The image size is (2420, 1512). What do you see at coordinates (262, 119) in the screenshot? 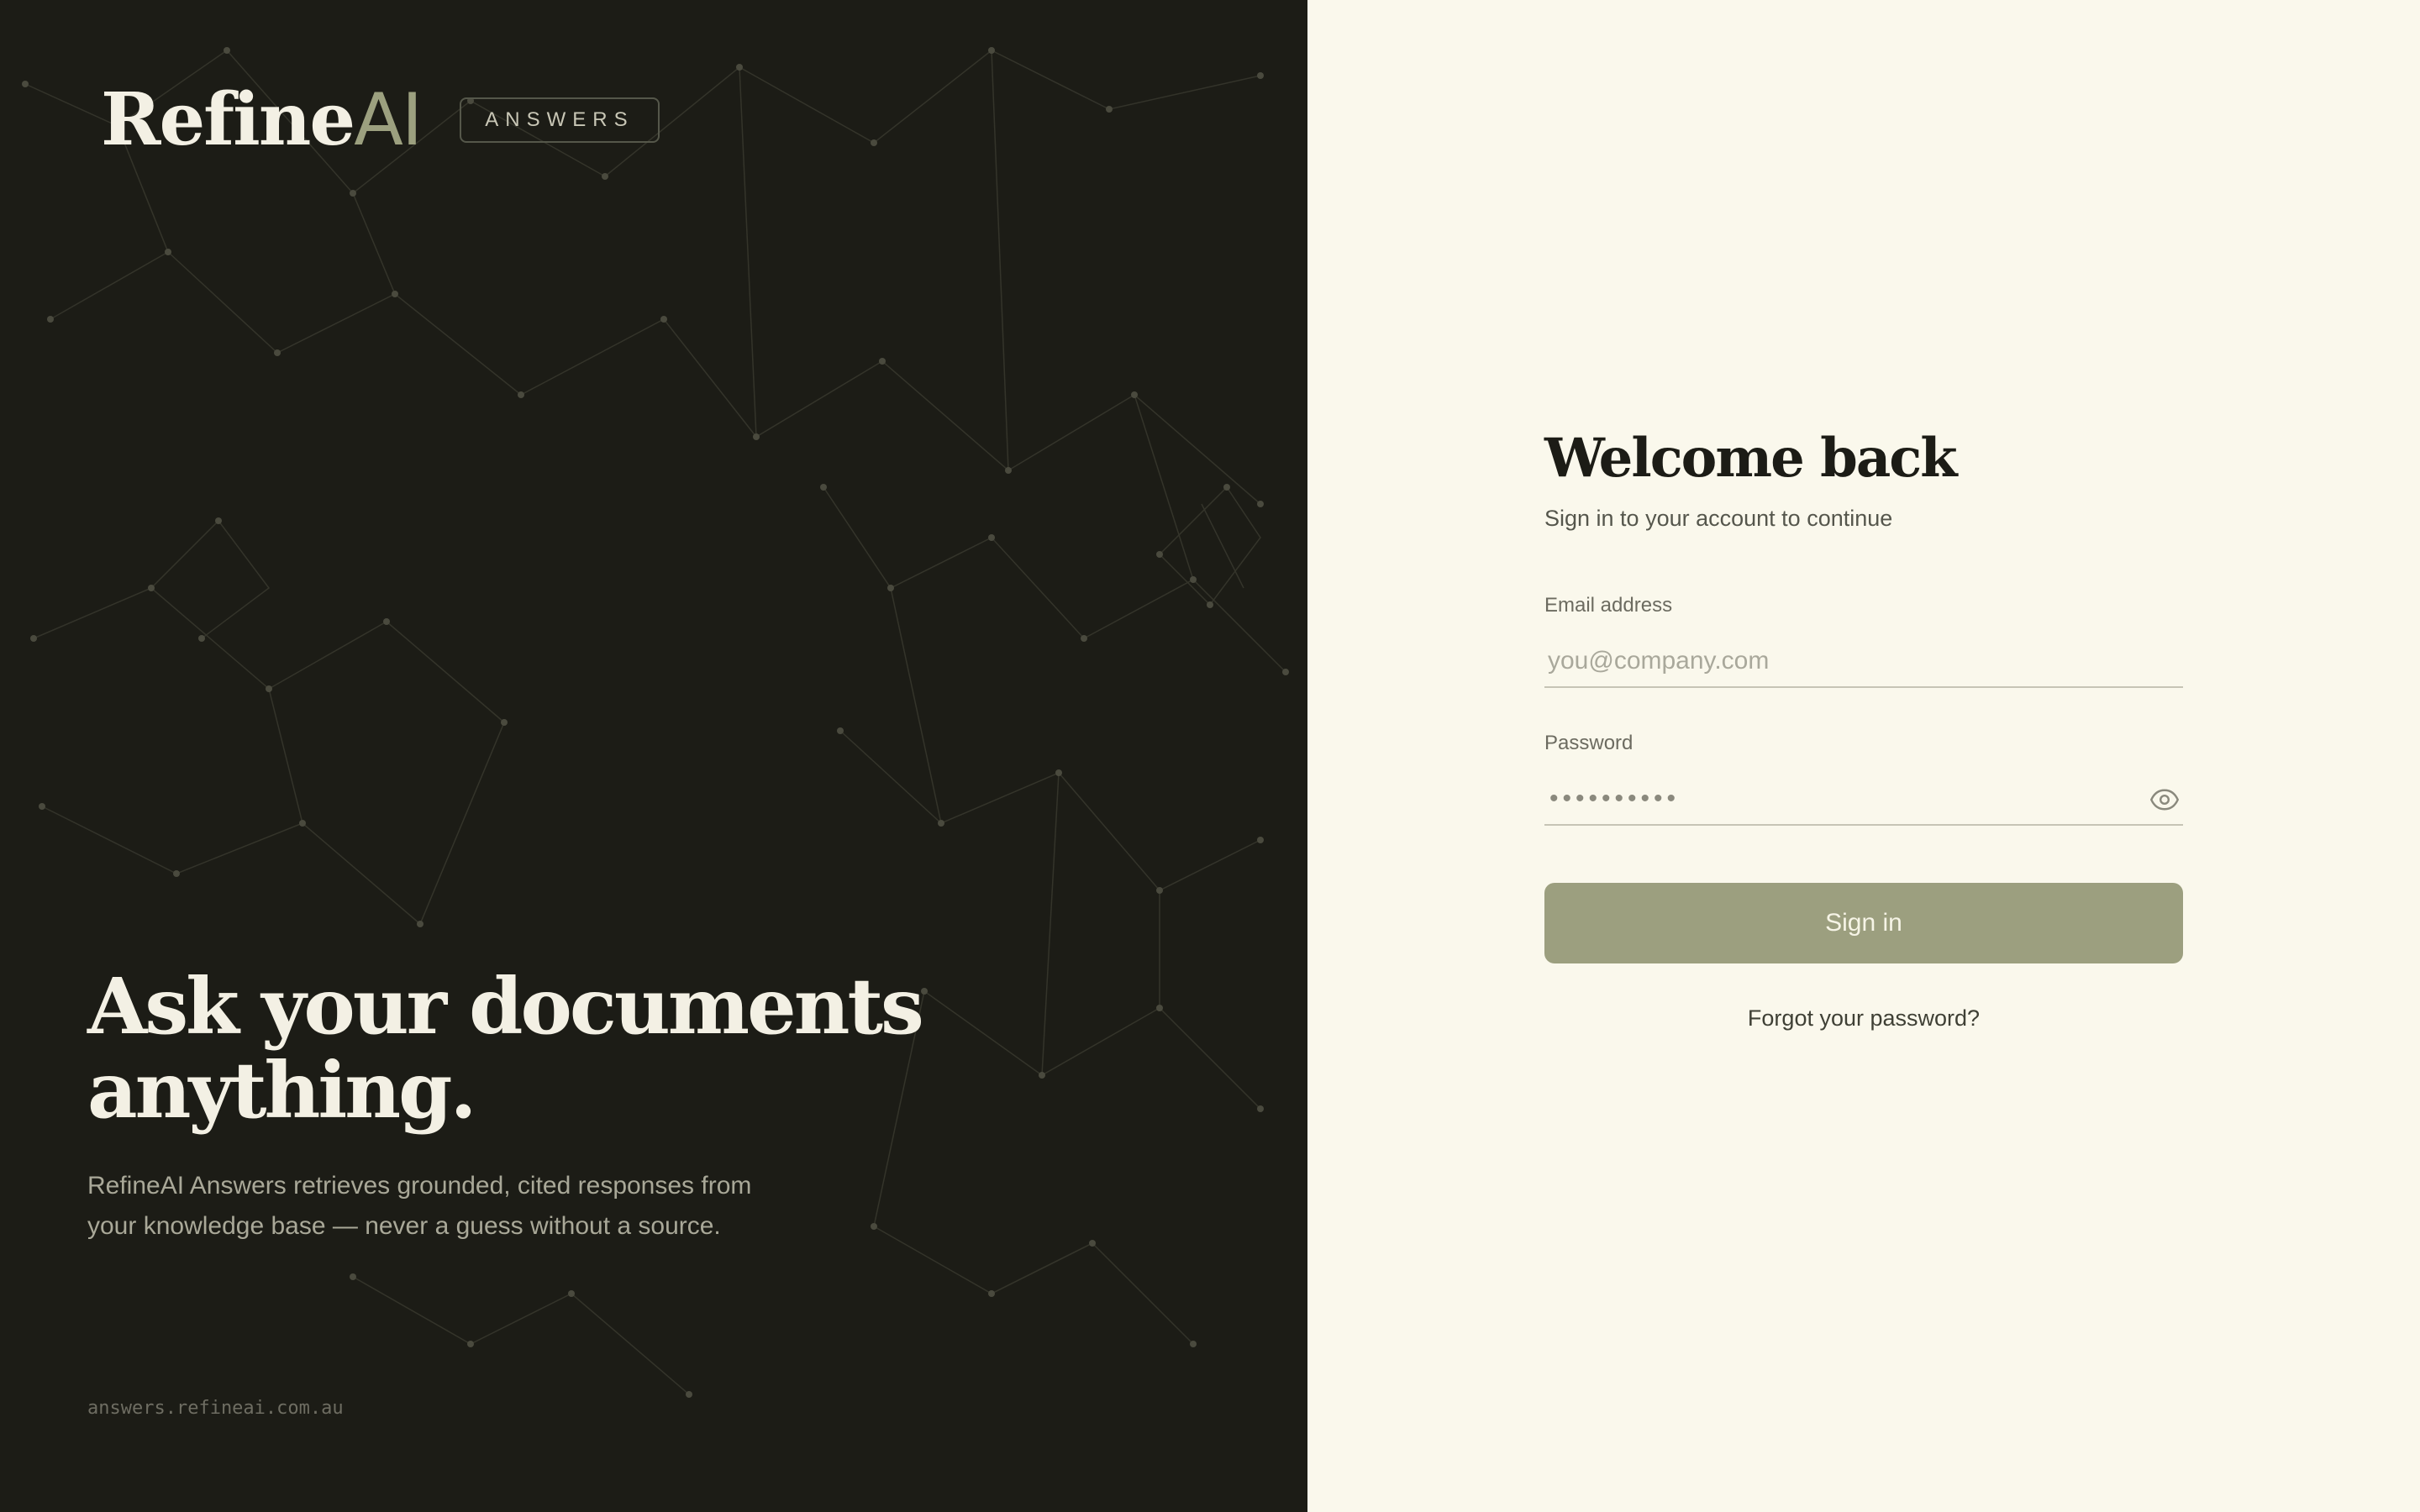
I see `brand-wordmark: RefineAI` at bounding box center [262, 119].